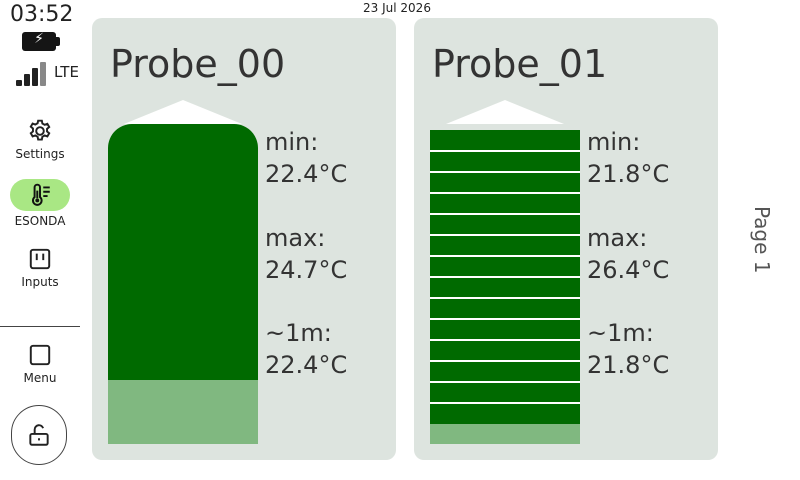 This screenshot has width=800, height=480. I want to click on nav-esonda: ESONDA, so click(40, 203).